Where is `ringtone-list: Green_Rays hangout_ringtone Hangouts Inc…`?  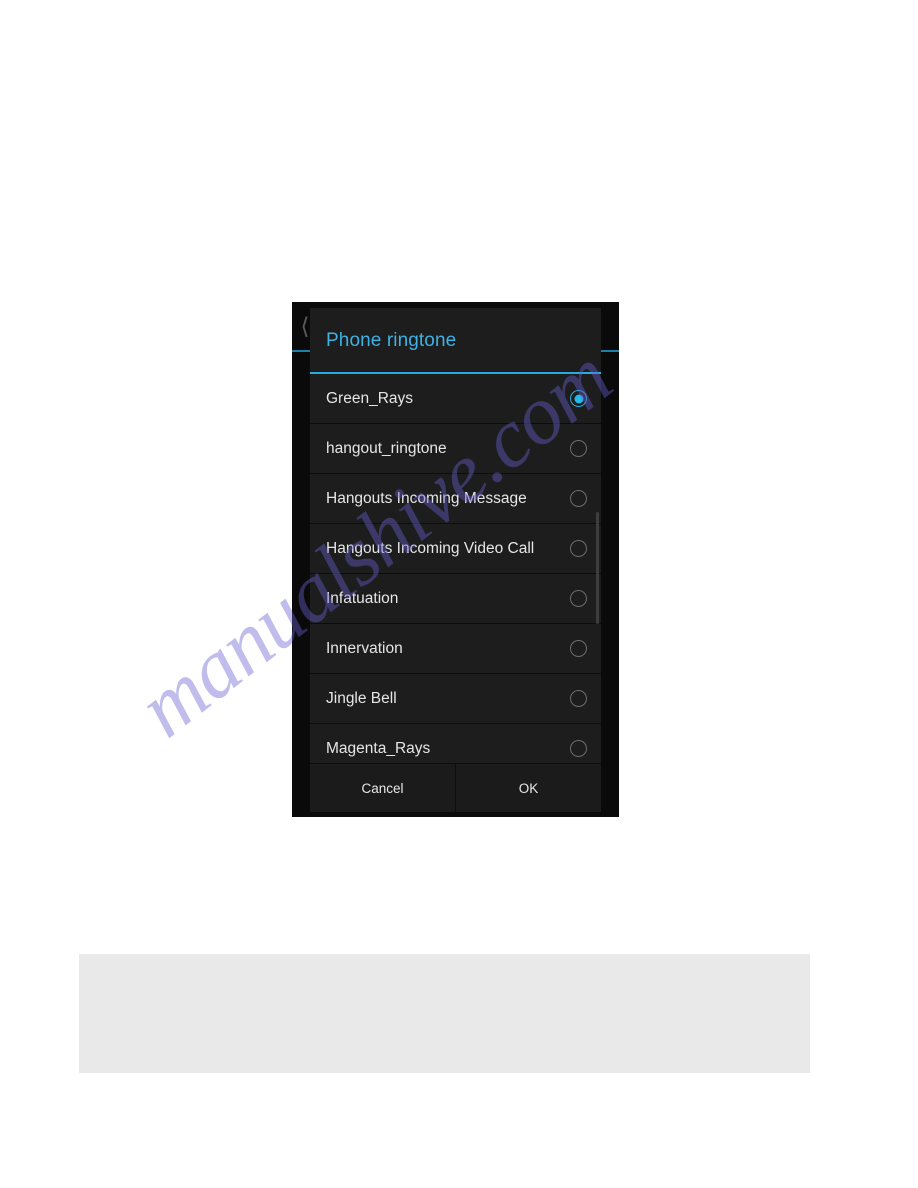
ringtone-list: Green_Rays hangout_ringtone Hangouts Inc… is located at coordinates (455, 568).